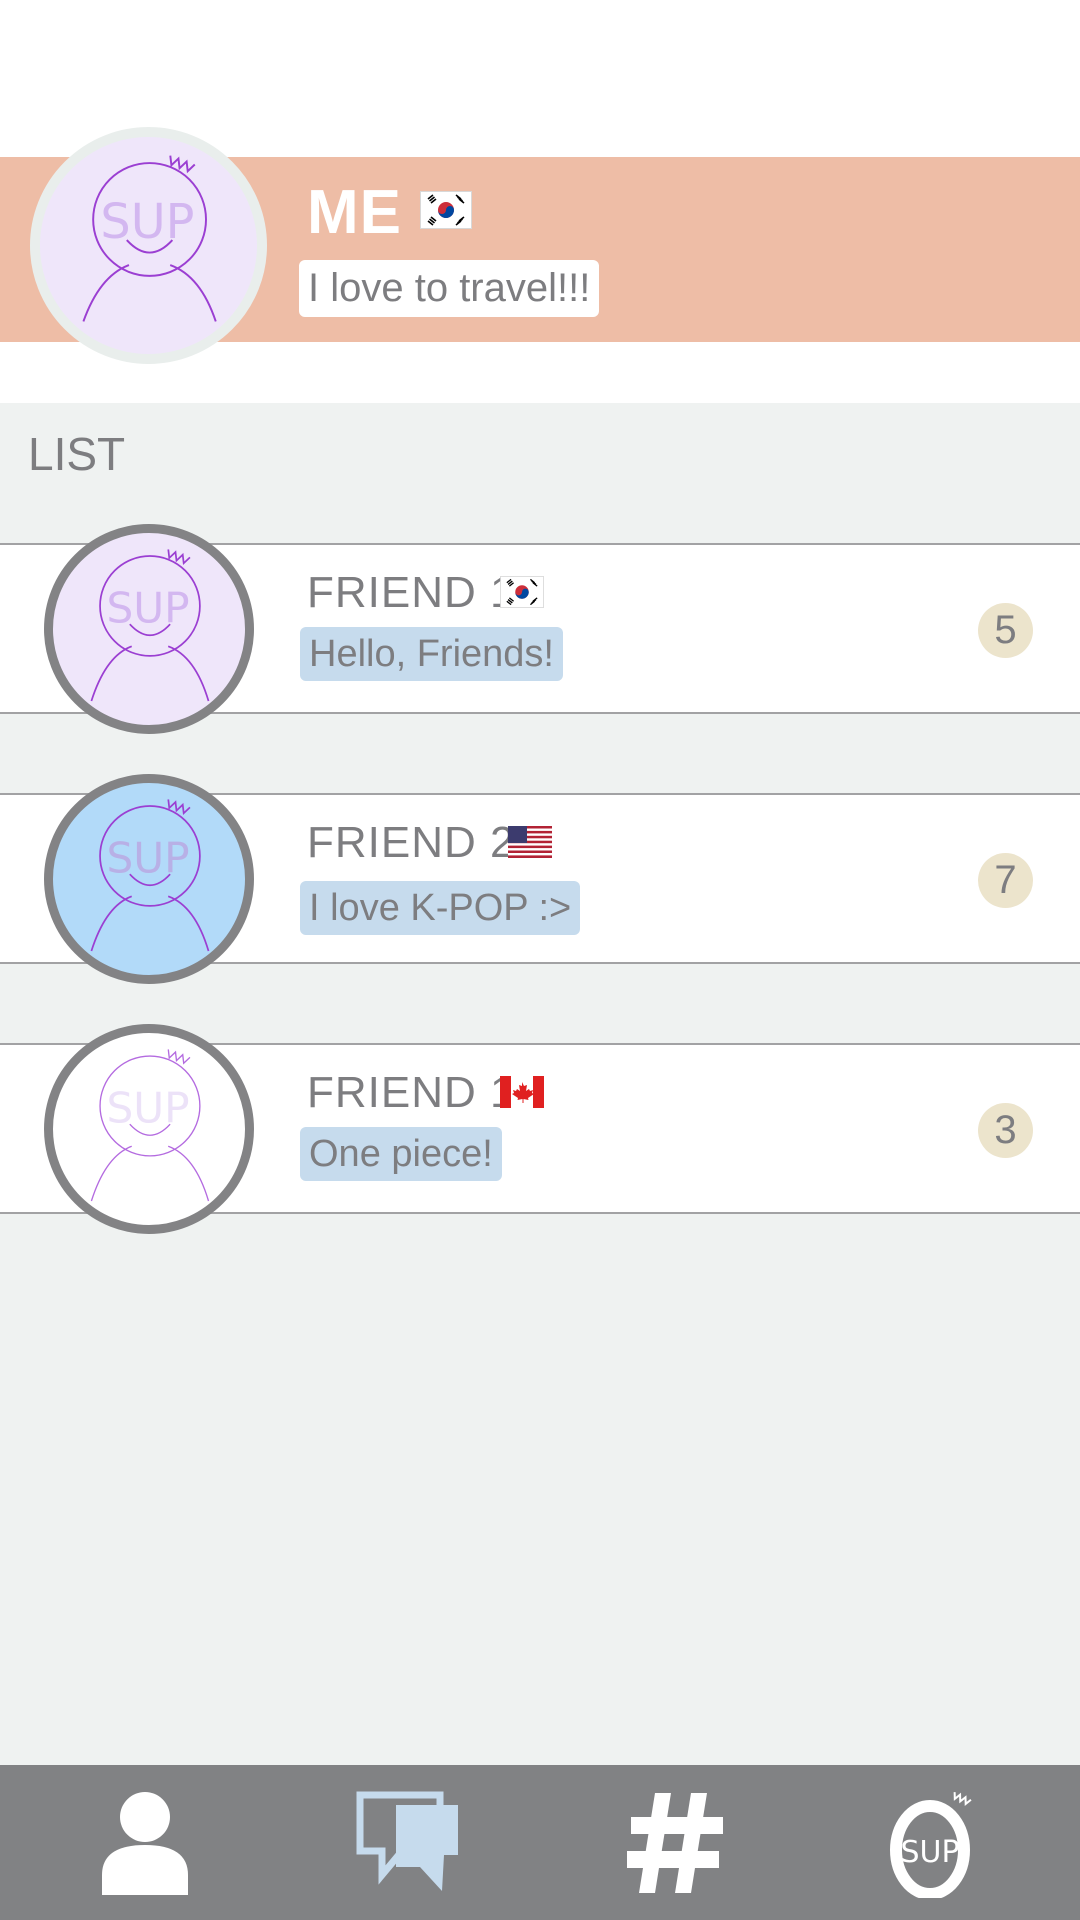 Image resolution: width=1080 pixels, height=1920 pixels. Describe the element at coordinates (411, 842) in the screenshot. I see `friend-name: FRIEND 2` at that location.